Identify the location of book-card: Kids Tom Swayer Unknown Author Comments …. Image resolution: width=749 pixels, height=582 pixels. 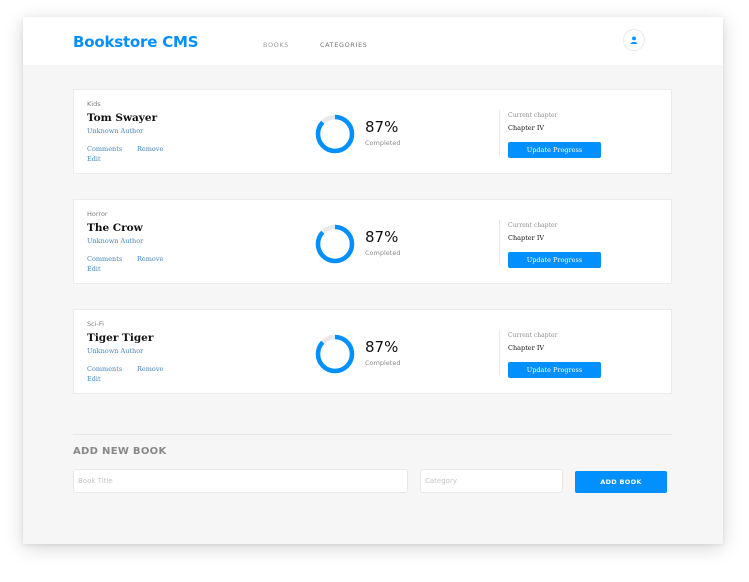
(372, 131).